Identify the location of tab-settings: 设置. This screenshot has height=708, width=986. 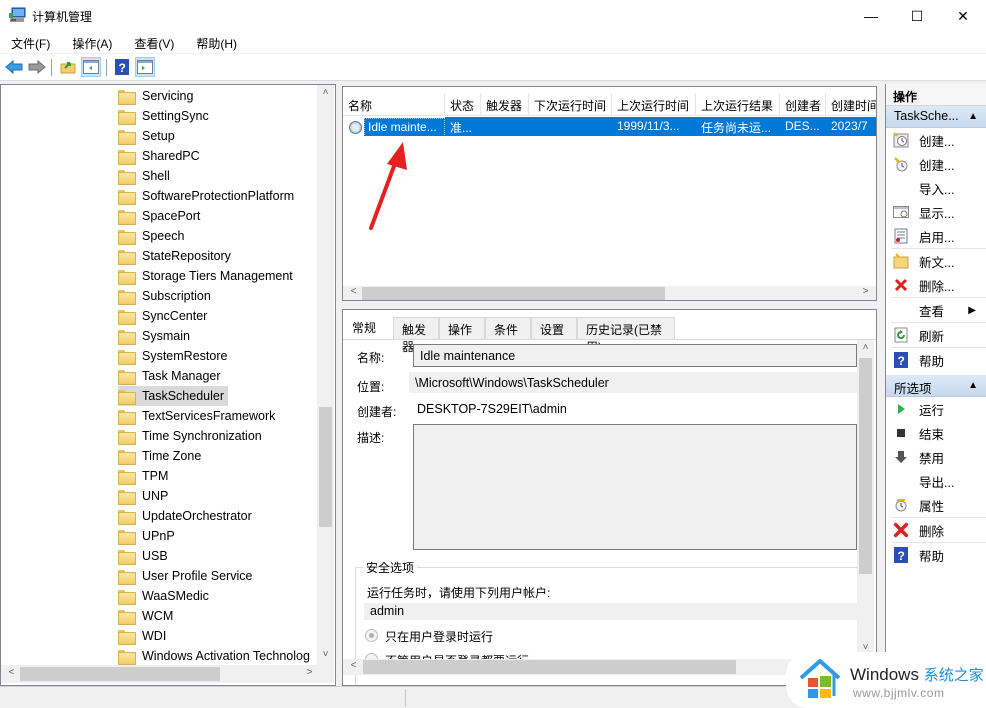
(554, 328).